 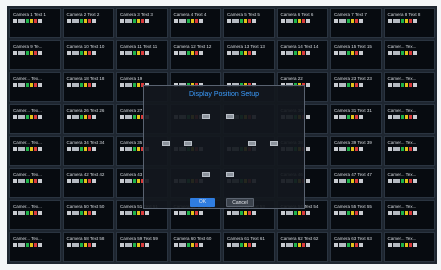 What do you see at coordinates (166, 143) in the screenshot?
I see `position-left-indicator` at bounding box center [166, 143].